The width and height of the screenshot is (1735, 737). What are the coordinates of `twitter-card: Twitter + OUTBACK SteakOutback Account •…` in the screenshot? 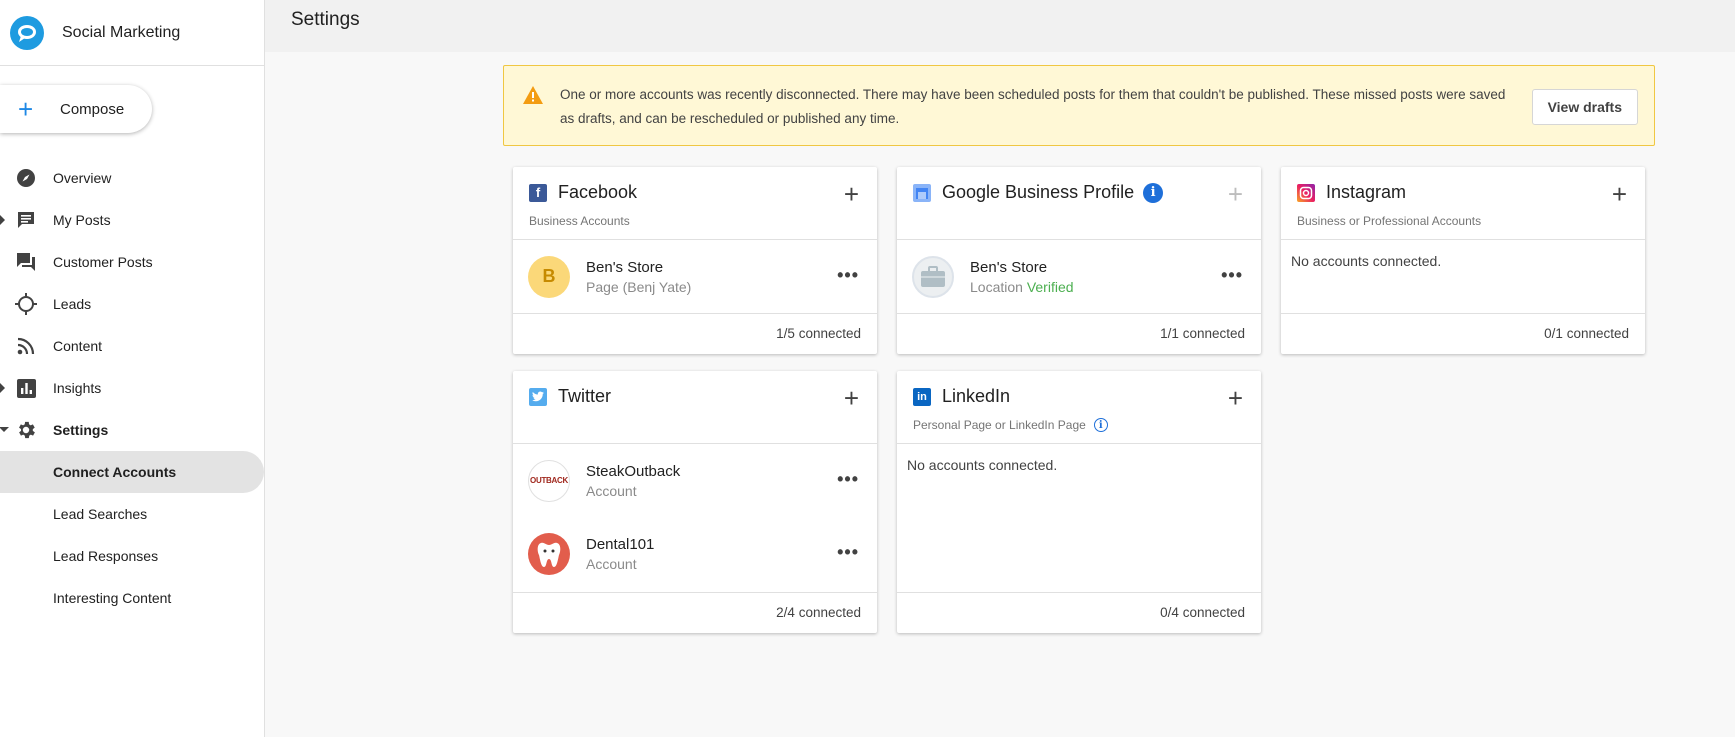 It's located at (695, 502).